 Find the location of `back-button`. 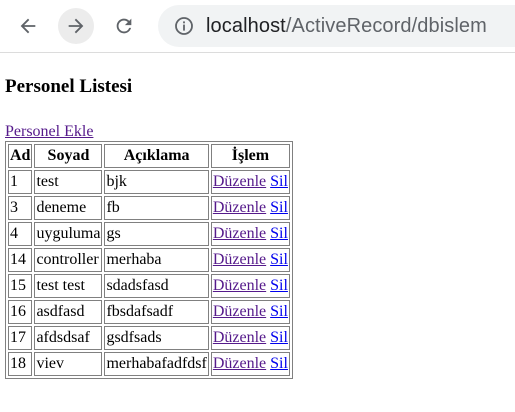

back-button is located at coordinates (28, 26).